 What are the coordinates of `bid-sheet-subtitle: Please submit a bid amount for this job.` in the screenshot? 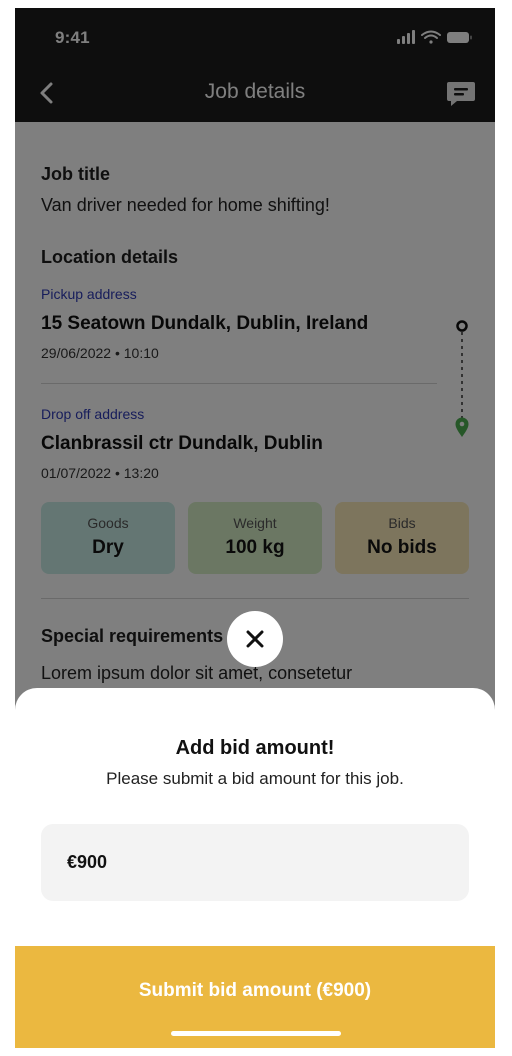 It's located at (255, 778).